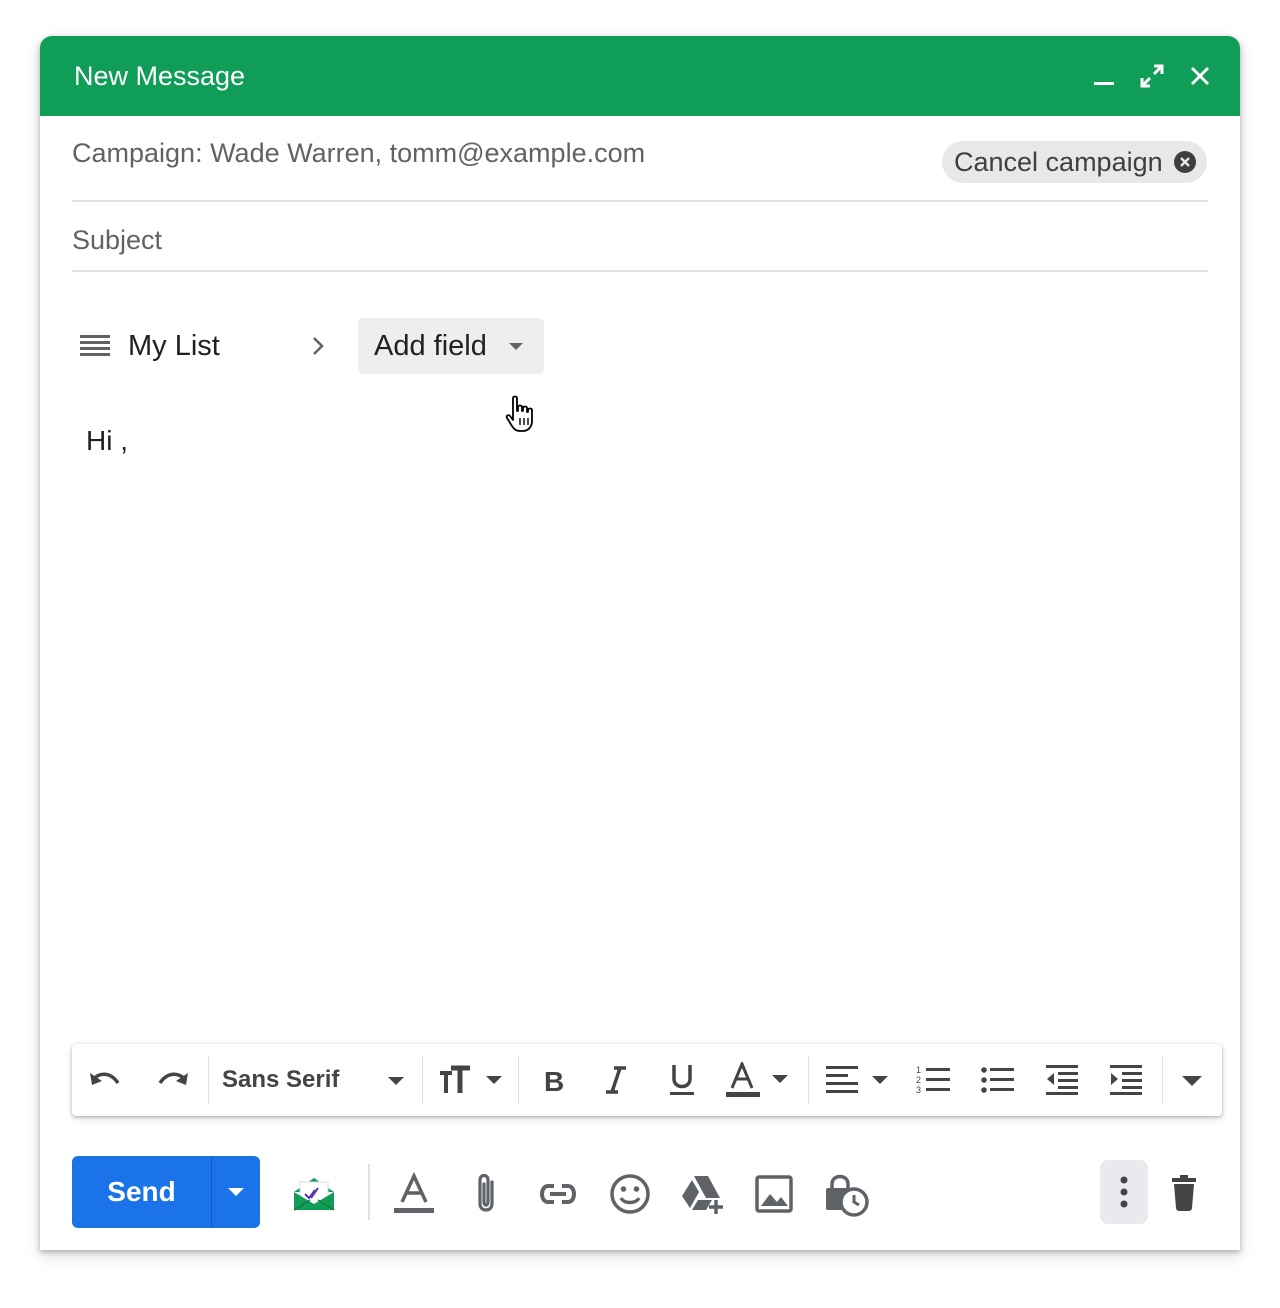 This screenshot has height=1308, width=1280. I want to click on font-family-select: Sans Serif, so click(317, 1080).